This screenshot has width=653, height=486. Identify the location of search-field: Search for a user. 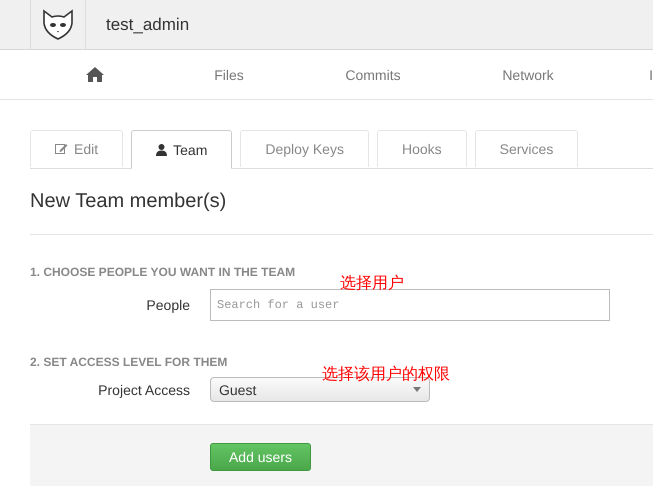
(410, 305).